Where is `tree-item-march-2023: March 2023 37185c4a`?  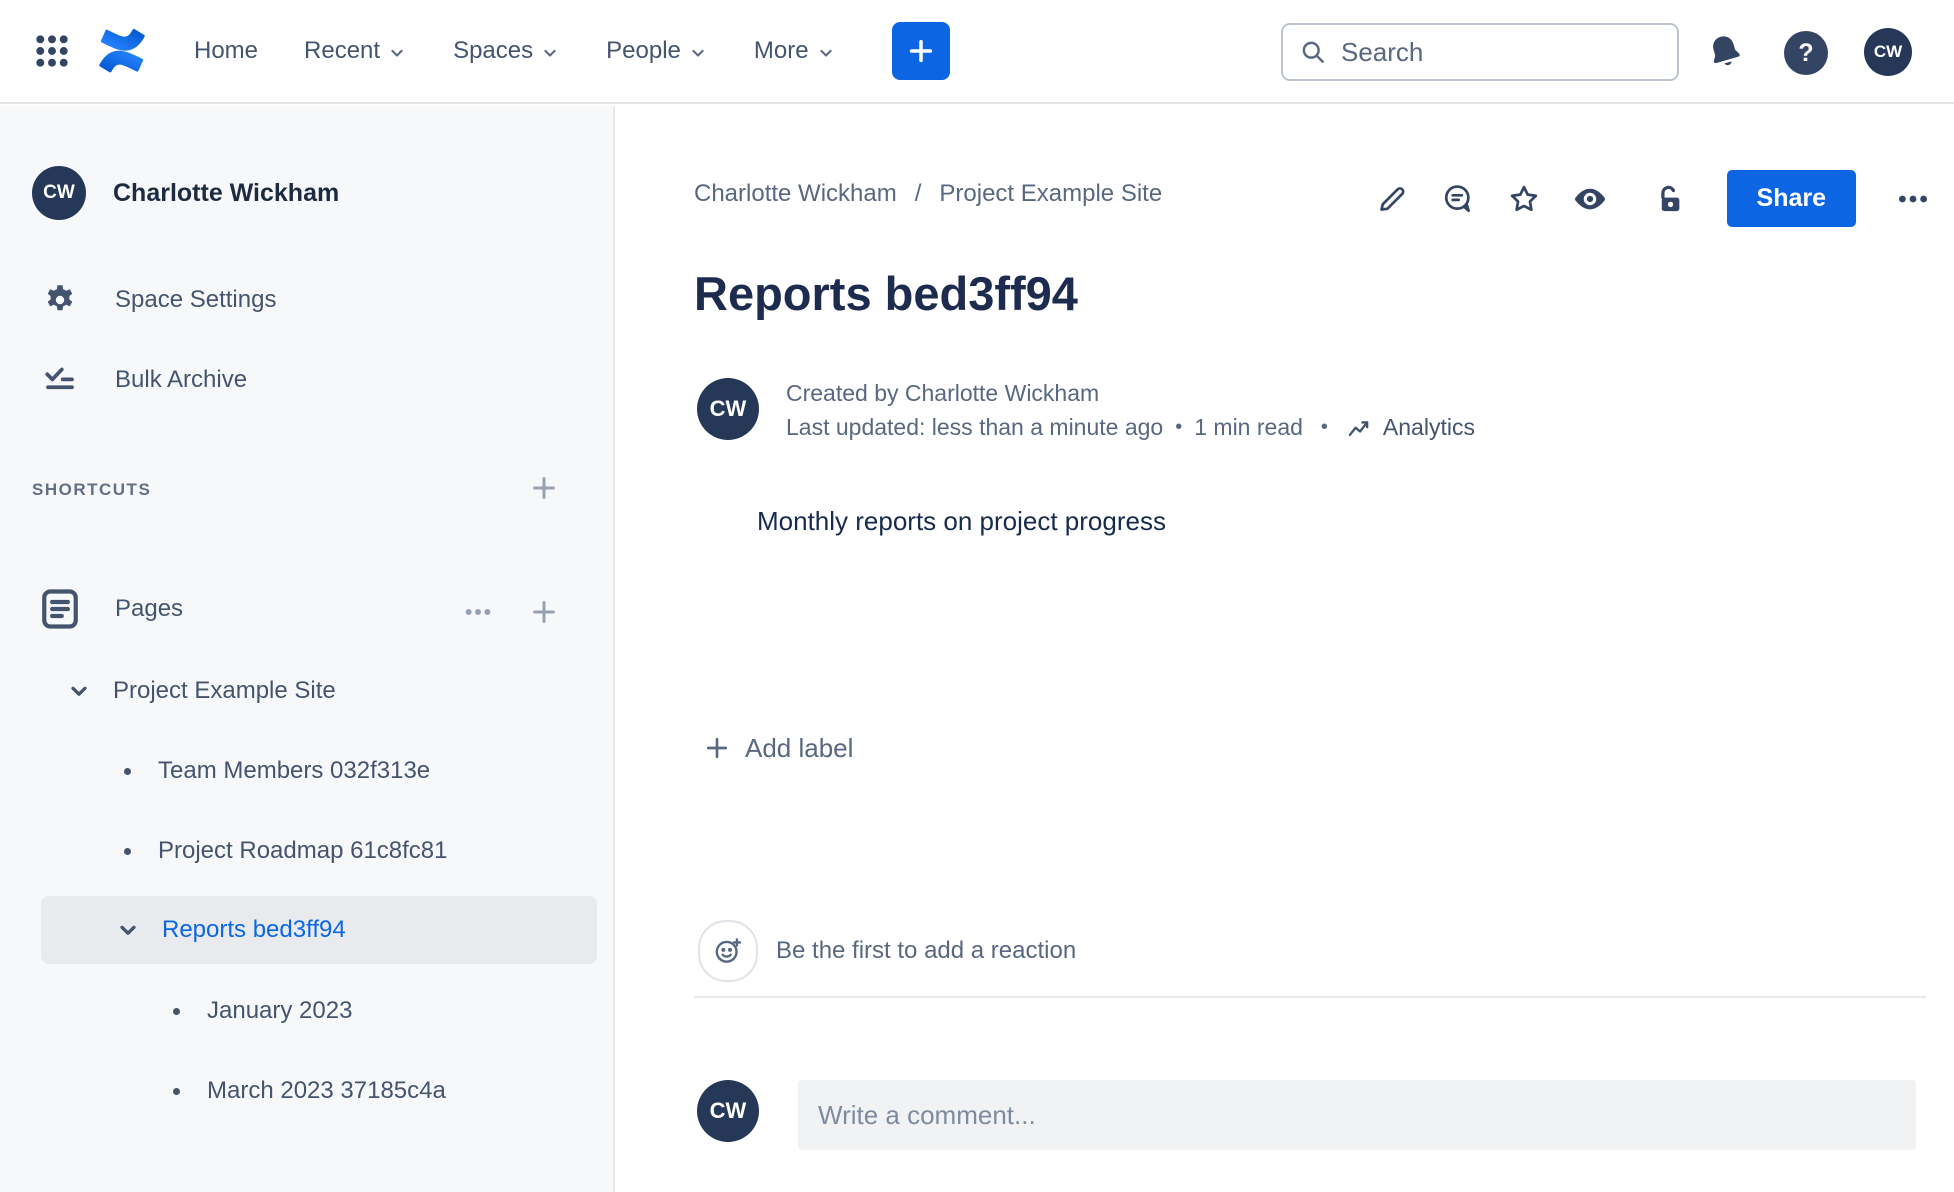 tree-item-march-2023: March 2023 37185c4a is located at coordinates (309, 1091).